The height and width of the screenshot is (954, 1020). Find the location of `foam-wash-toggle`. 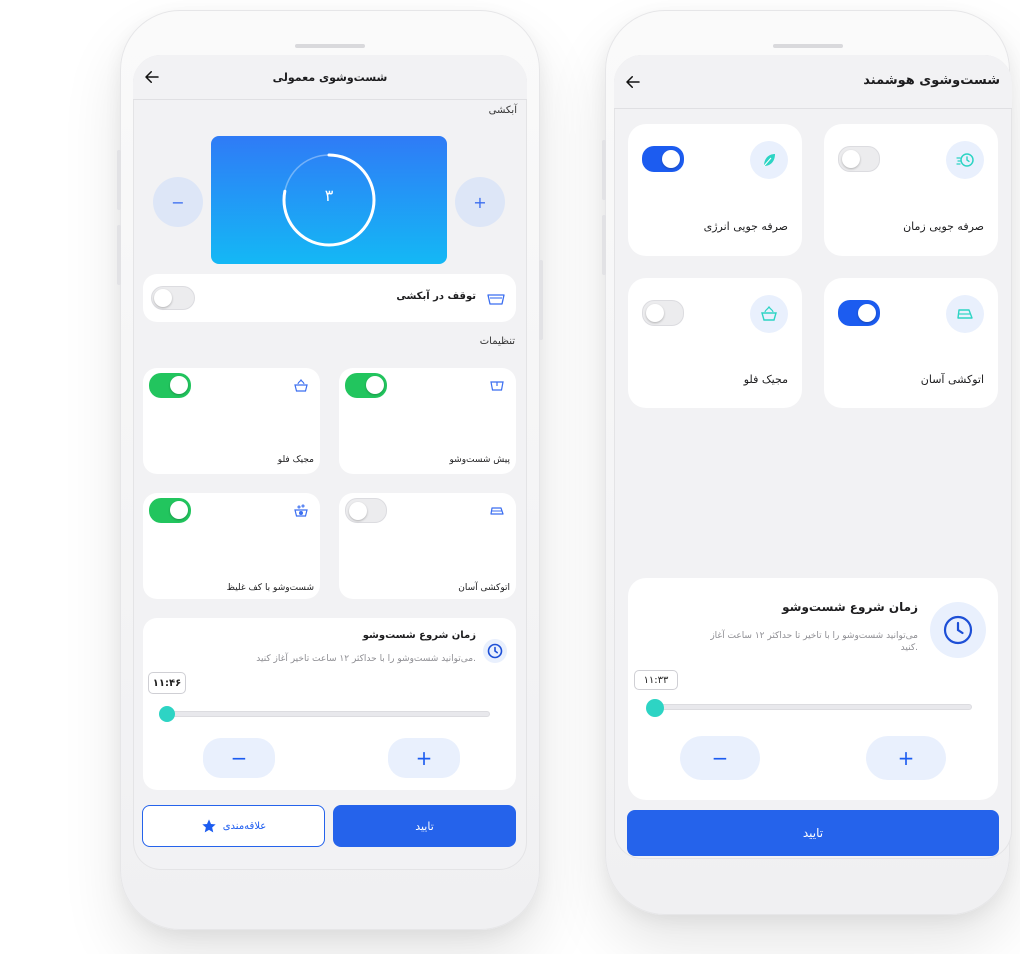

foam-wash-toggle is located at coordinates (170, 510).